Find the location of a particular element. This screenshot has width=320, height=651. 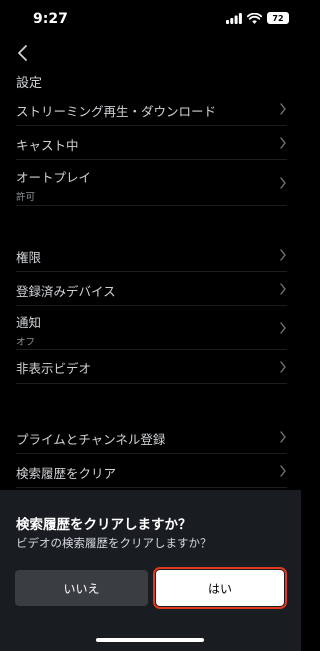

settings-item-label: ストリーミング再生・ダウンロード is located at coordinates (116, 111).